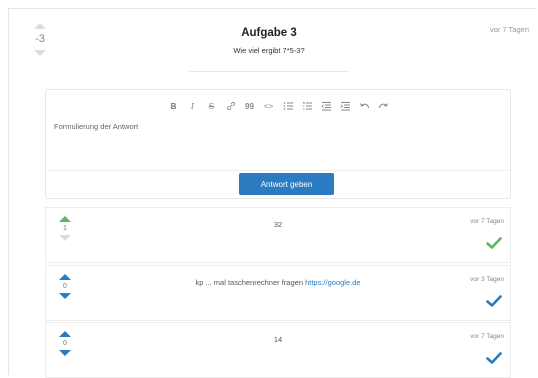 This screenshot has height=378, width=538. Describe the element at coordinates (383, 106) in the screenshot. I see `redo-icon` at that location.